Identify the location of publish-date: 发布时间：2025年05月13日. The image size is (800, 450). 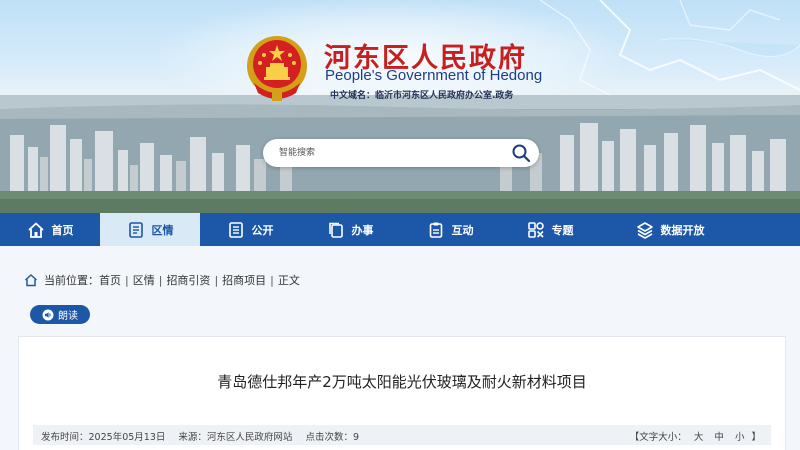
(103, 437).